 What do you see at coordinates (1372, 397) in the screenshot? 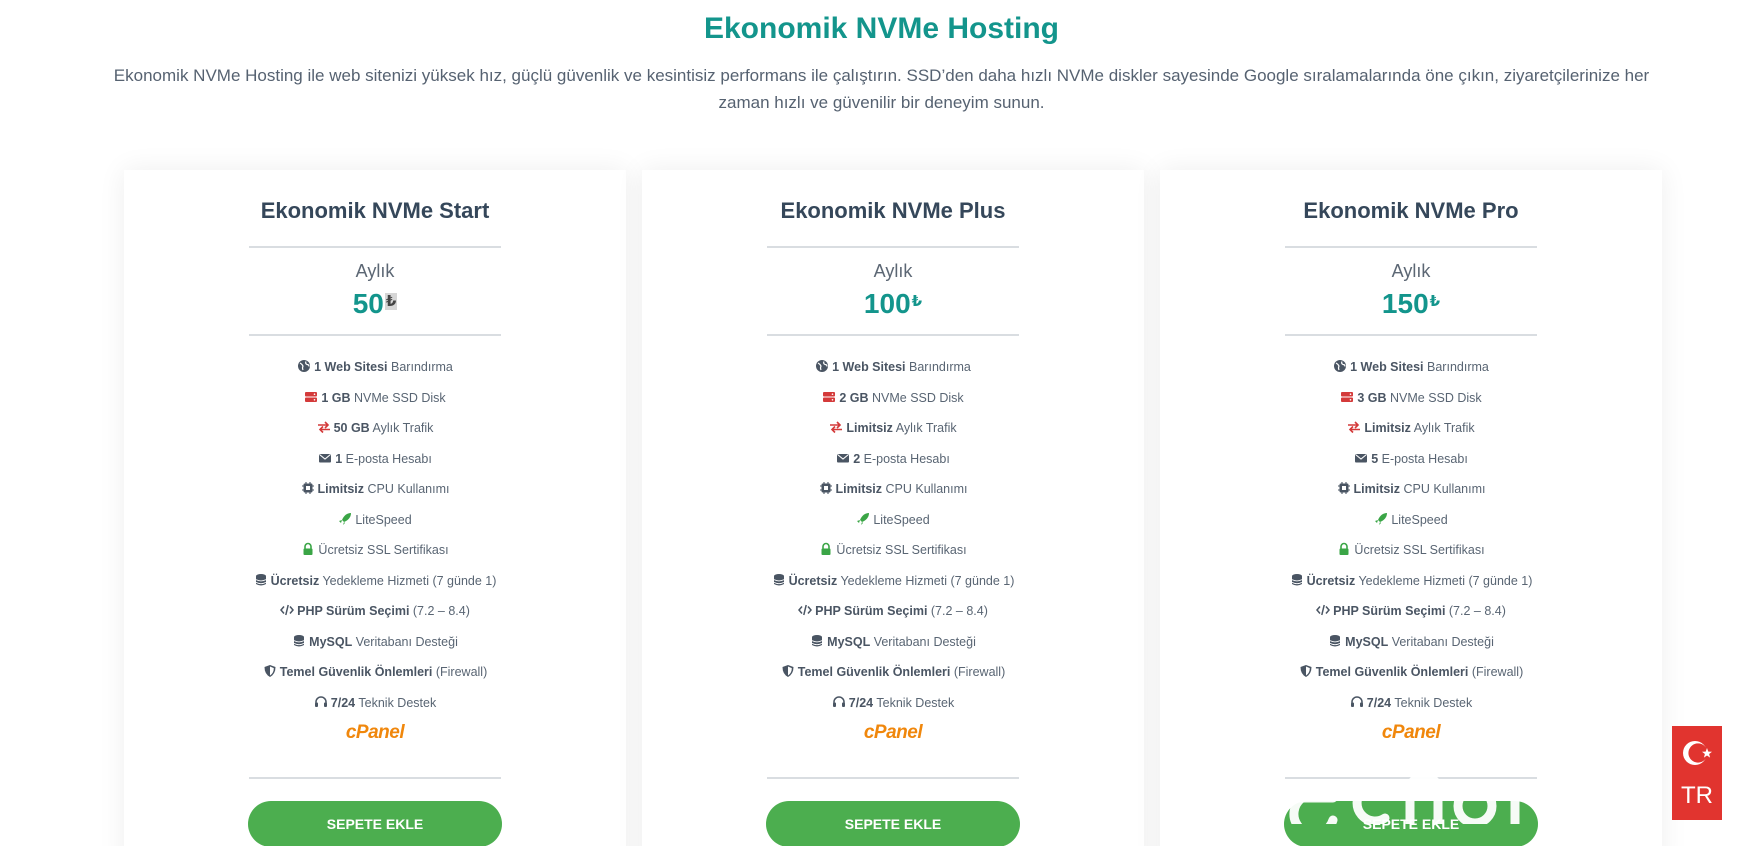
I see `feature-value: 3 GB` at bounding box center [1372, 397].